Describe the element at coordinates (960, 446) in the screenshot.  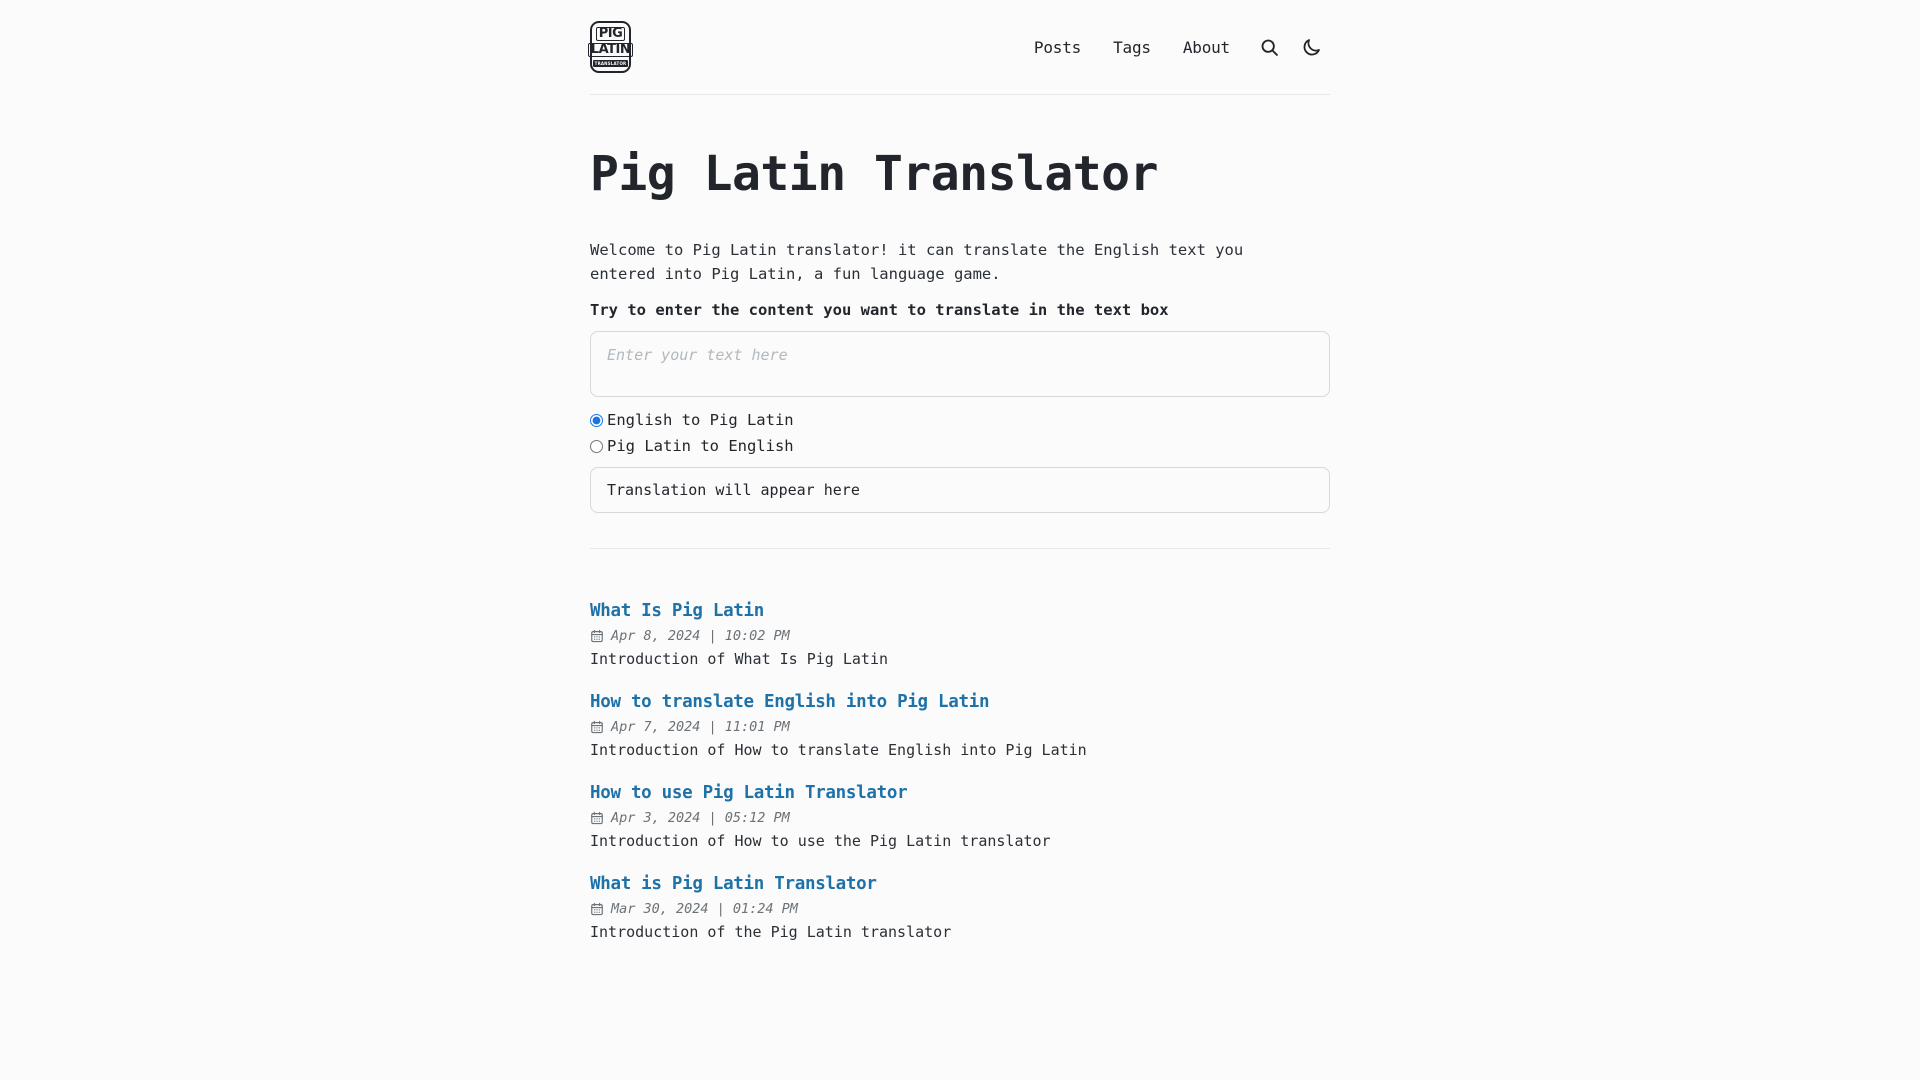
I see `option-pig-latin-to-english: Pig Latin to English` at that location.